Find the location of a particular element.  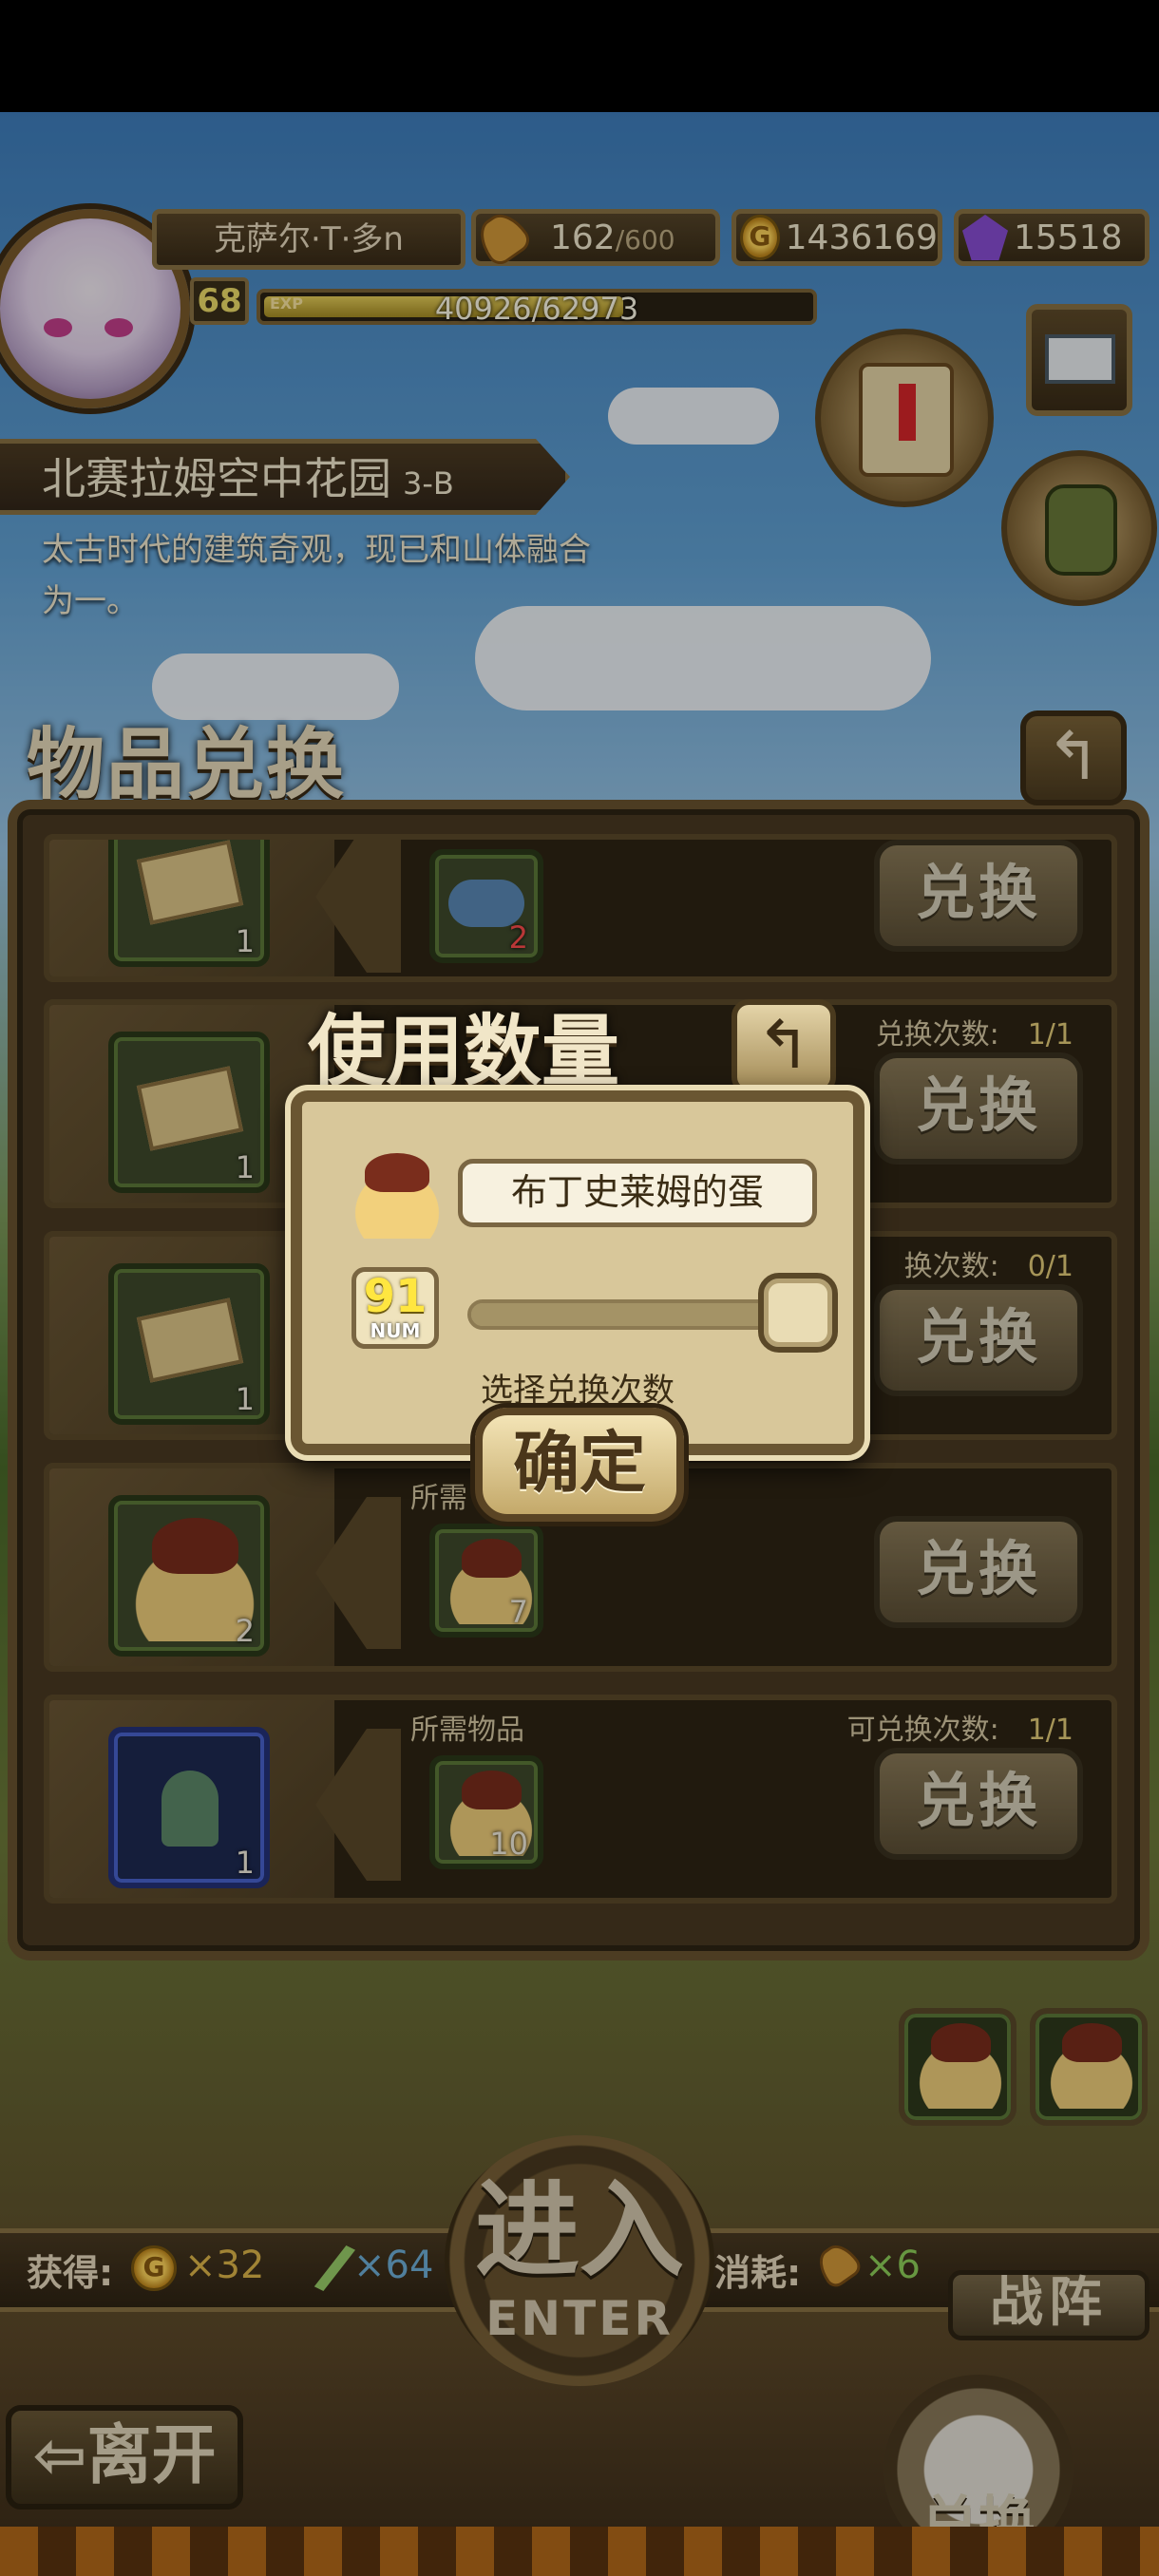

gold-value: 1436169 is located at coordinates (861, 237).